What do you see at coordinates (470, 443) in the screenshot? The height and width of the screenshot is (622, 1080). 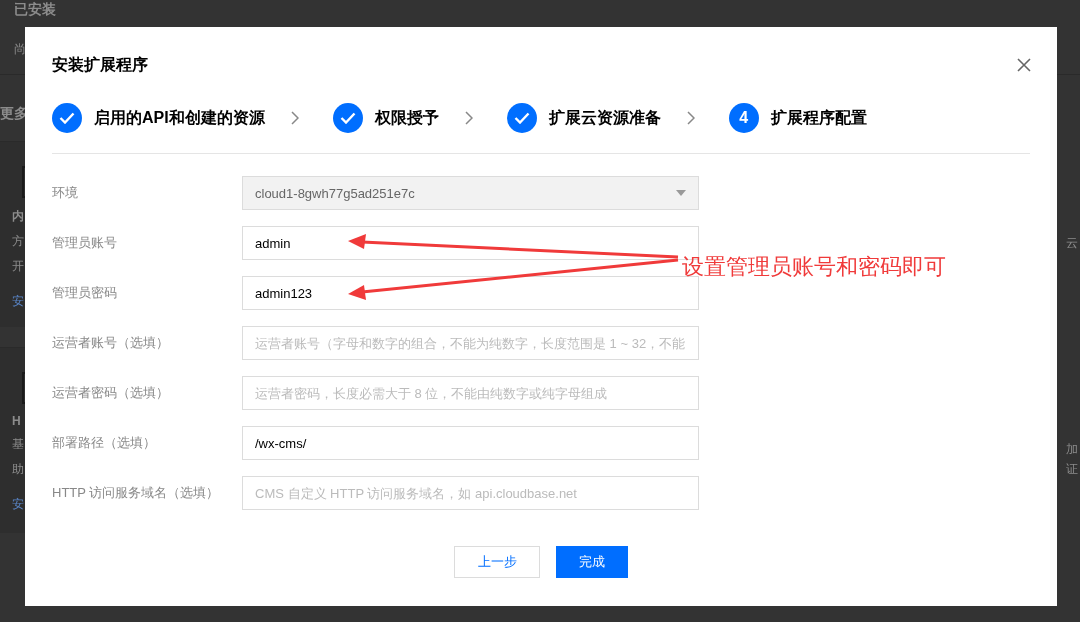 I see `input-field: /wx-cms/` at bounding box center [470, 443].